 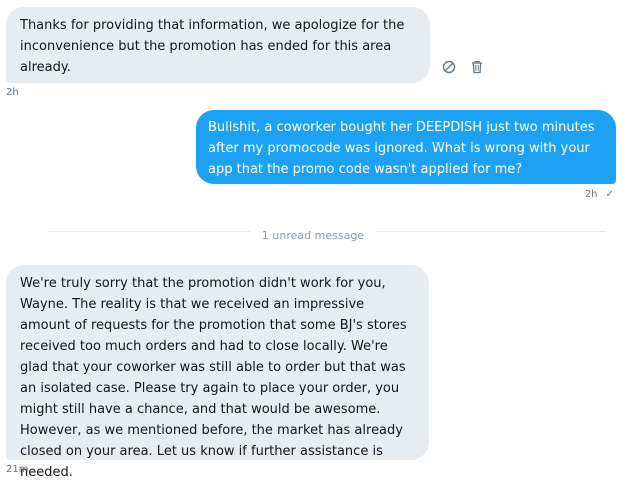 What do you see at coordinates (449, 67) in the screenshot?
I see `report-icon` at bounding box center [449, 67].